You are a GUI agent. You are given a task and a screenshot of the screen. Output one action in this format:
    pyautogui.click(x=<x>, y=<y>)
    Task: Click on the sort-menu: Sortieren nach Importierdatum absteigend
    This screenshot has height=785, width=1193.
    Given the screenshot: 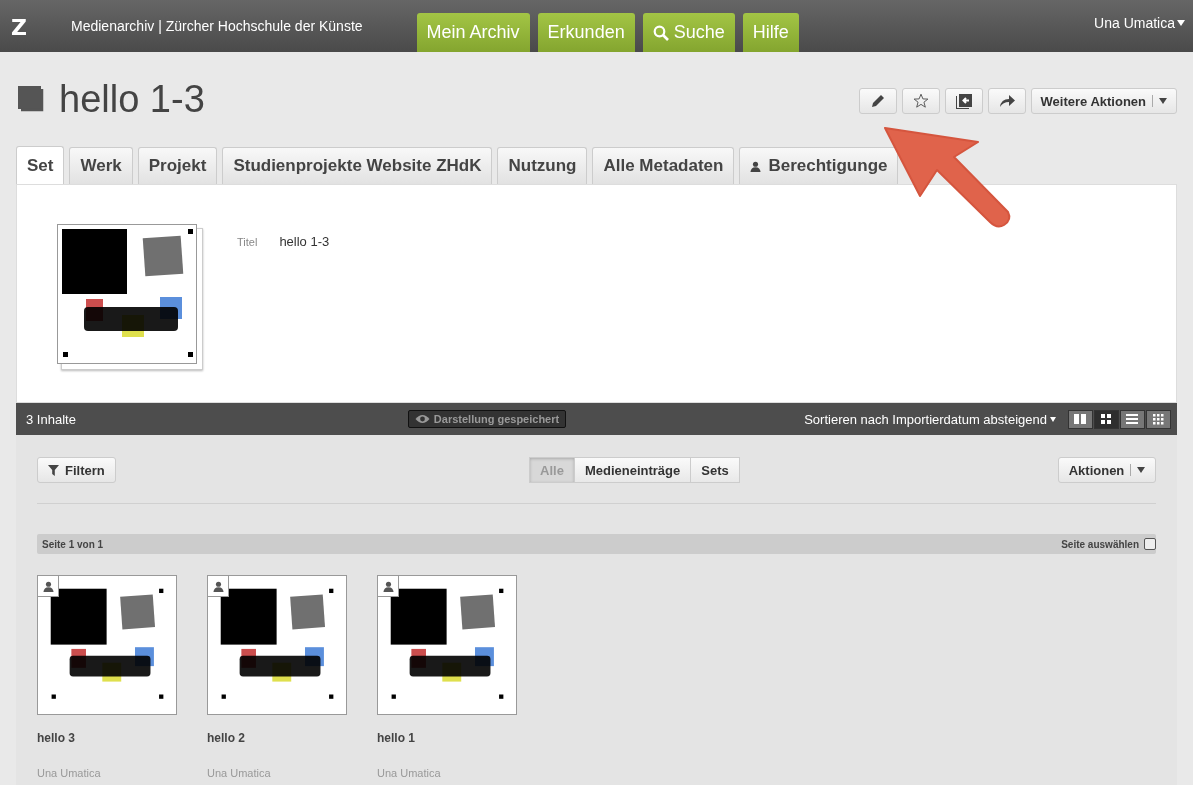 What is the action you would take?
    pyautogui.click(x=930, y=419)
    